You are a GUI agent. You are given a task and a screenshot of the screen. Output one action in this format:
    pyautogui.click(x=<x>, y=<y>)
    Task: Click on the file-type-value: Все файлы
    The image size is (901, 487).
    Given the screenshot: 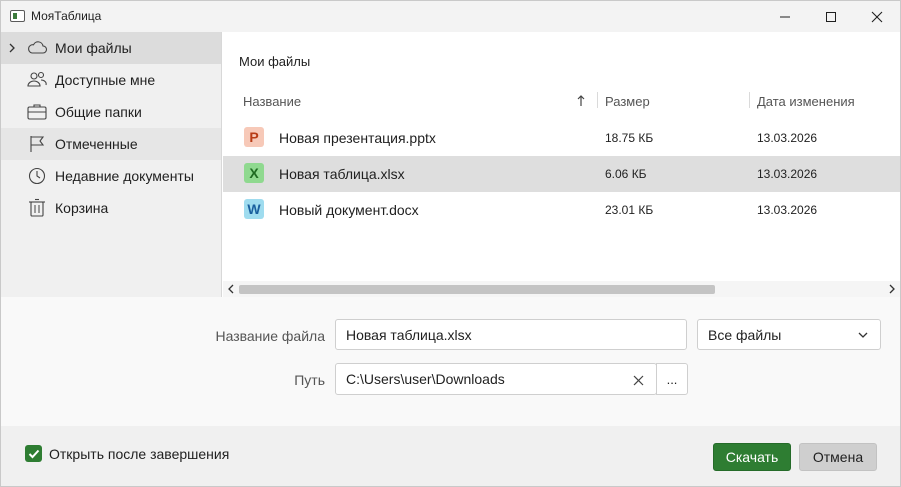 What is the action you would take?
    pyautogui.click(x=745, y=334)
    